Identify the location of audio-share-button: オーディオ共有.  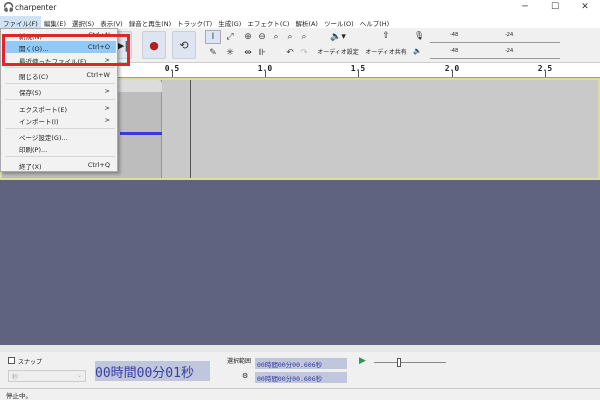
(386, 51).